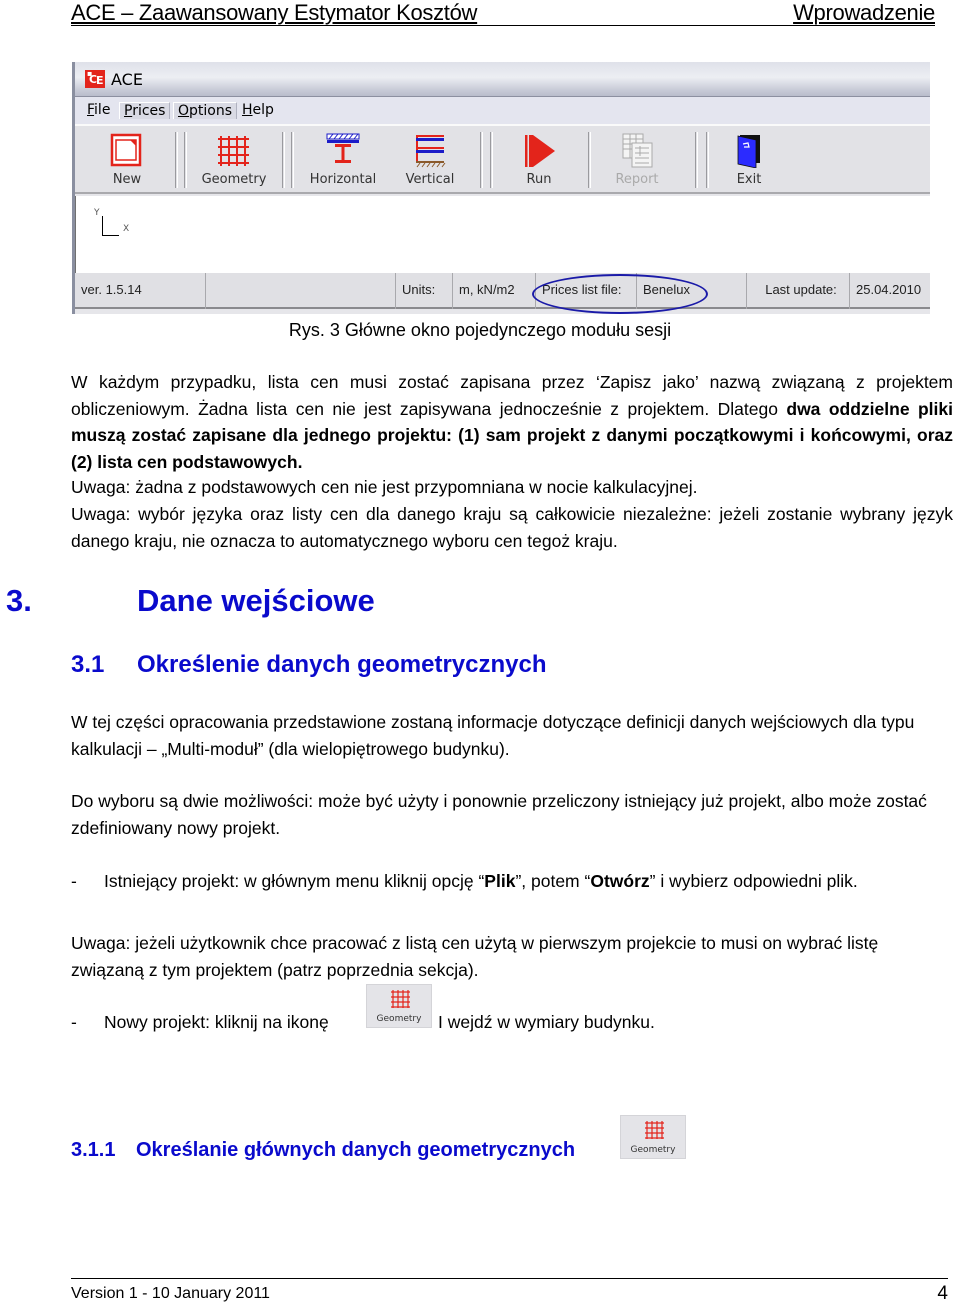  I want to click on document-title: ACE – Zaawansowany Estymator Kosztów, so click(274, 12).